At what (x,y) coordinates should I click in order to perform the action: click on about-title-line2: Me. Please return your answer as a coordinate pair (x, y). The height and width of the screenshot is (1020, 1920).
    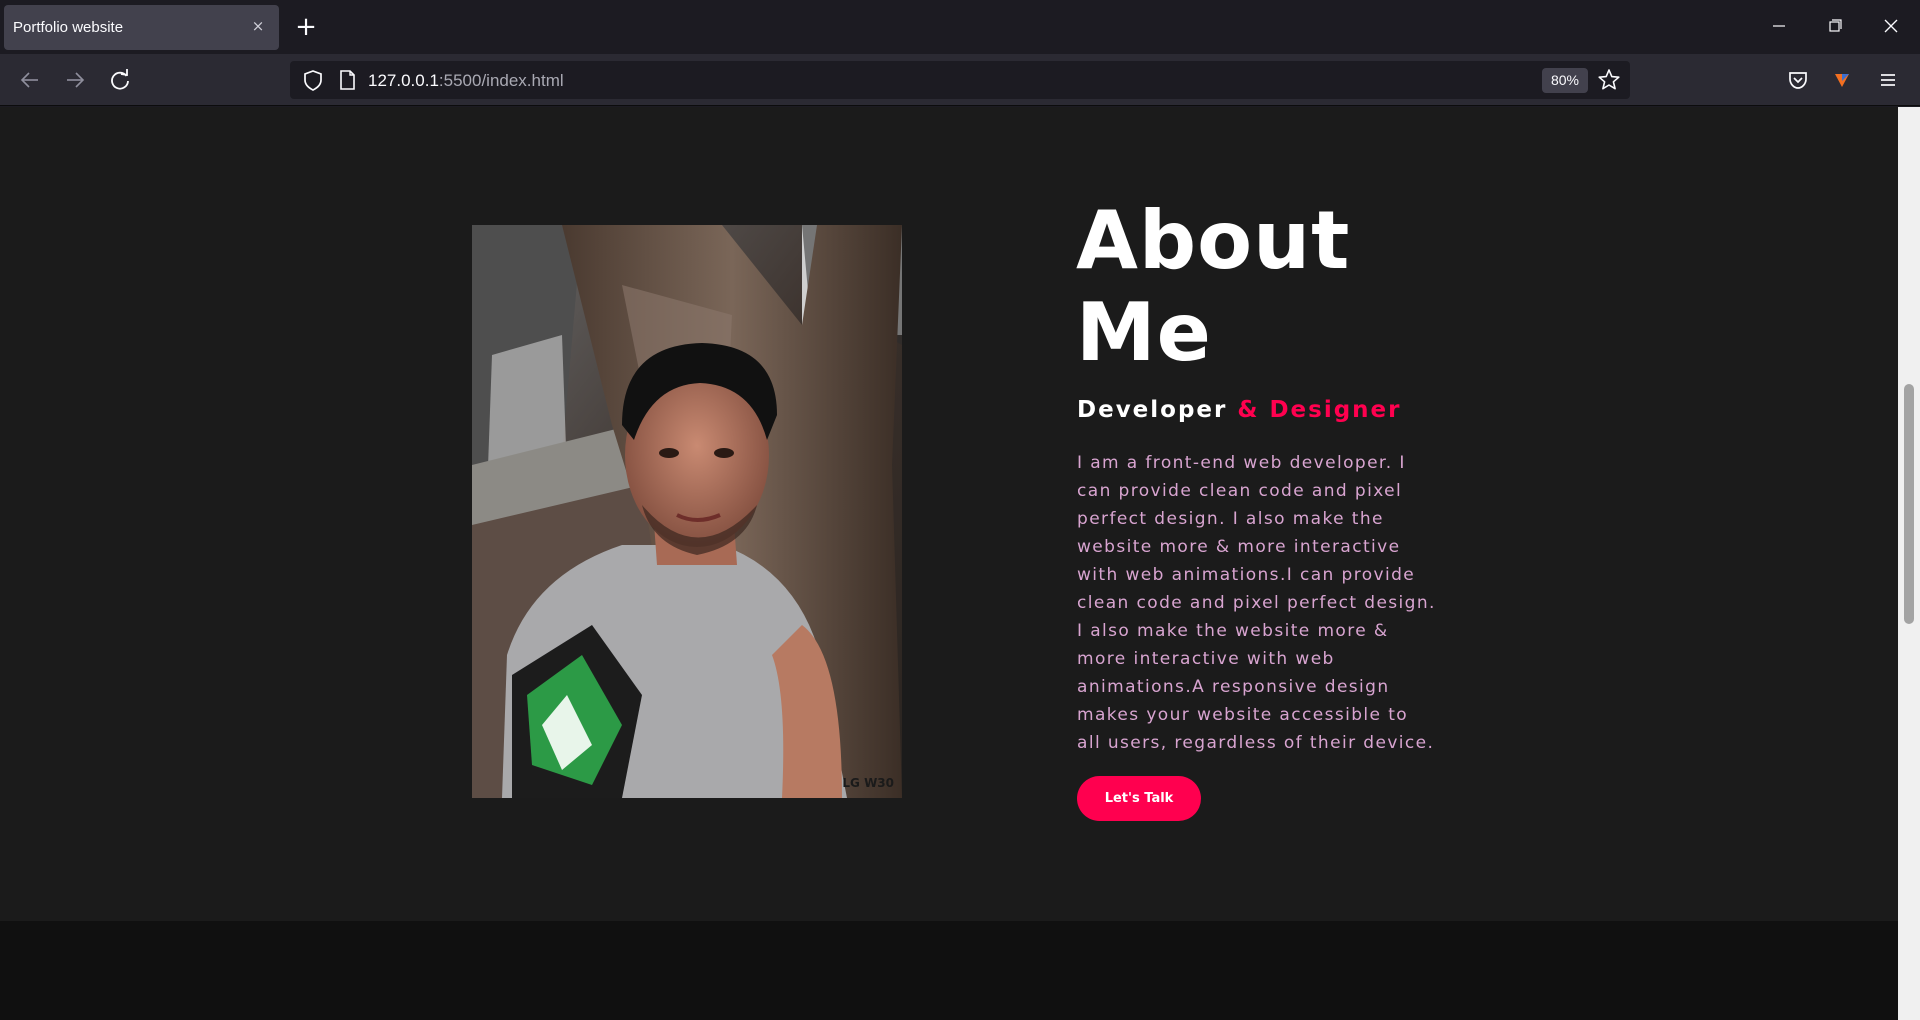
    Looking at the image, I should click on (1144, 332).